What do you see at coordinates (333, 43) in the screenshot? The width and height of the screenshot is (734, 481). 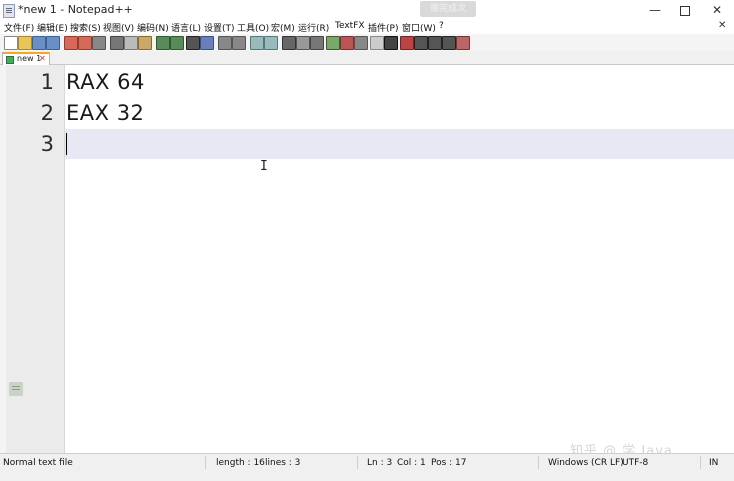 I see `language-icon` at bounding box center [333, 43].